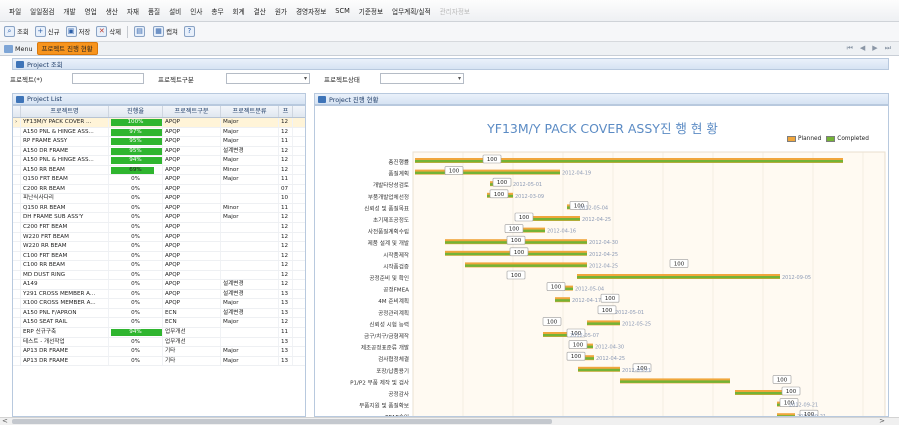  What do you see at coordinates (196, 11) in the screenshot?
I see `menu-item: 인사` at bounding box center [196, 11].